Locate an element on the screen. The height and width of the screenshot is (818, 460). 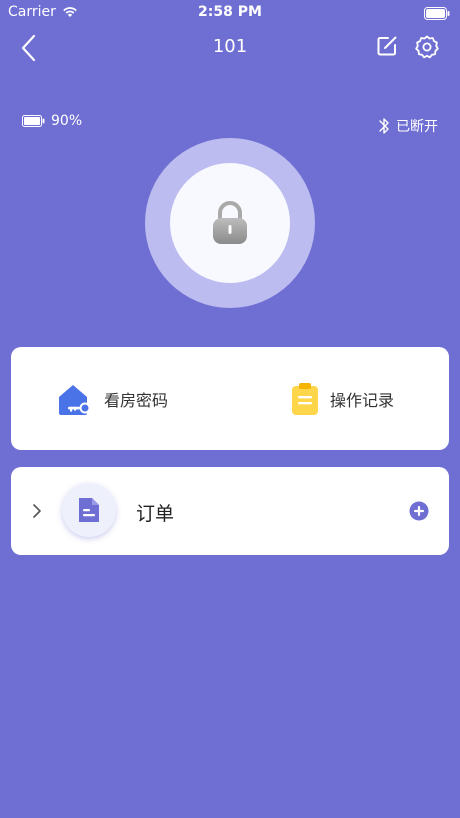
clipboard-icon is located at coordinates (305, 399).